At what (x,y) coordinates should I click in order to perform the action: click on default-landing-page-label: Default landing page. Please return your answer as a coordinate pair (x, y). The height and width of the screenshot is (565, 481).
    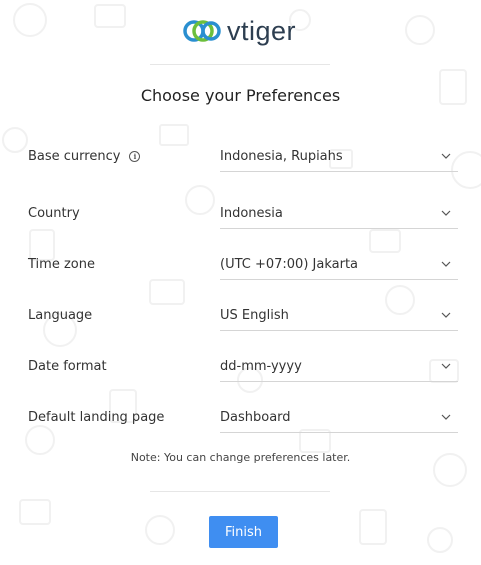
    Looking at the image, I should click on (96, 417).